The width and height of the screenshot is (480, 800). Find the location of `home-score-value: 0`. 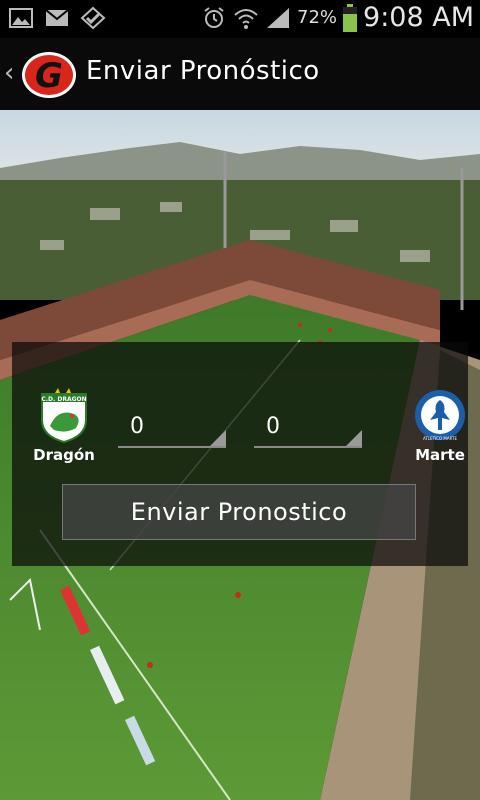

home-score-value: 0 is located at coordinates (137, 426).